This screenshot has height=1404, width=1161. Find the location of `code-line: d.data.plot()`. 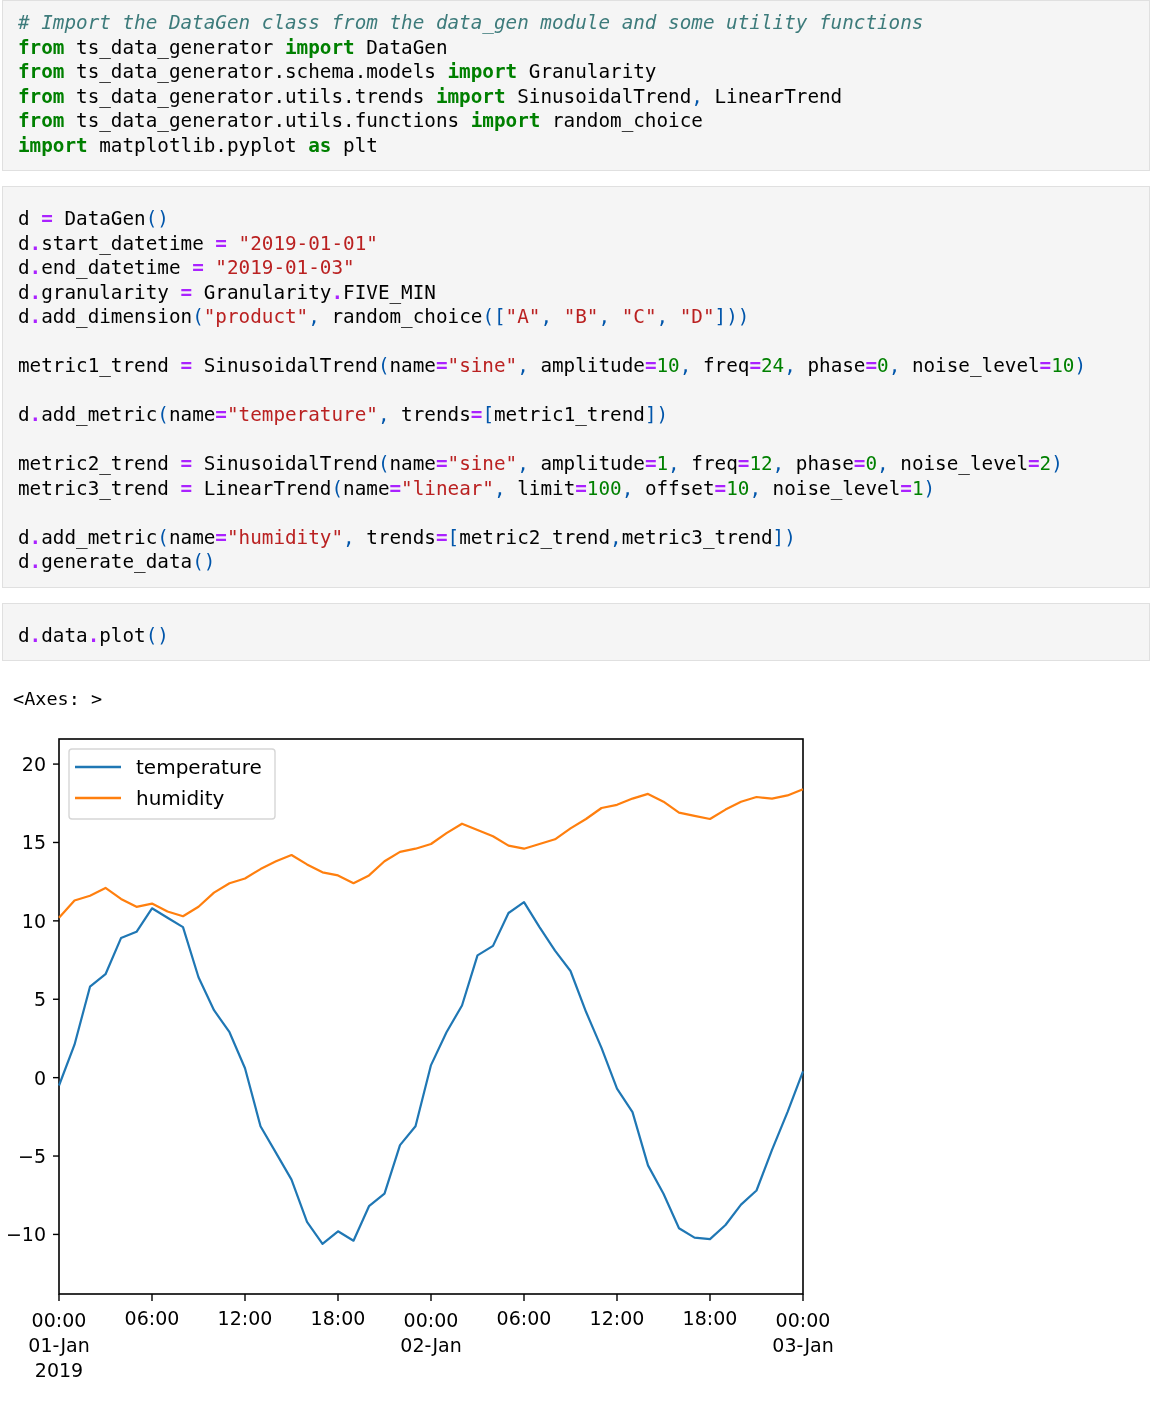

code-line: d.data.plot() is located at coordinates (94, 635).